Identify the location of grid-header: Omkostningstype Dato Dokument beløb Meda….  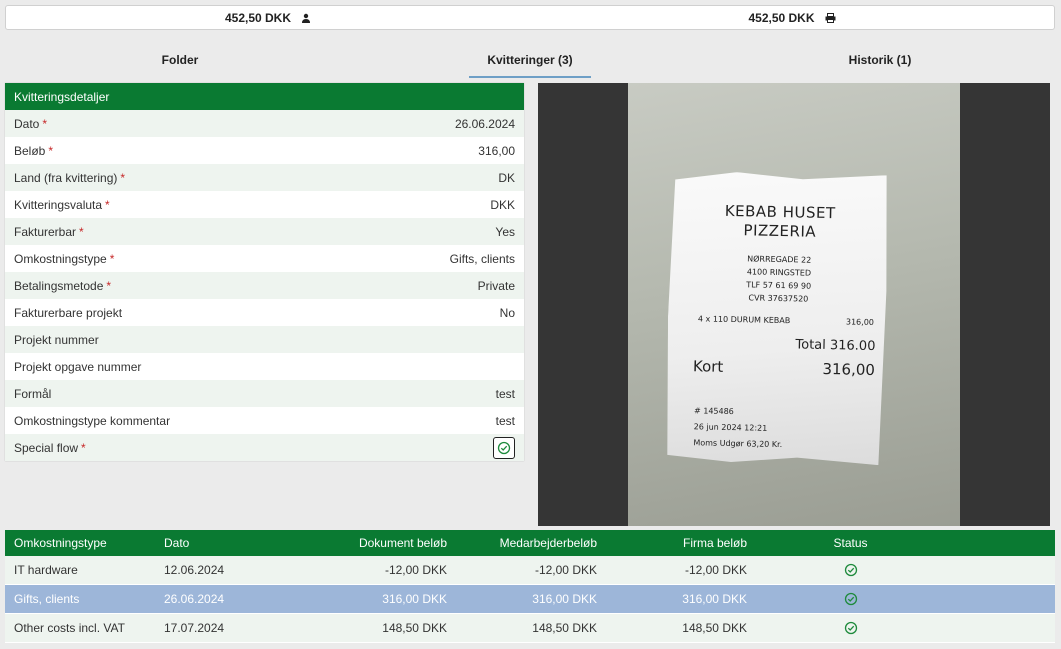
(530, 543).